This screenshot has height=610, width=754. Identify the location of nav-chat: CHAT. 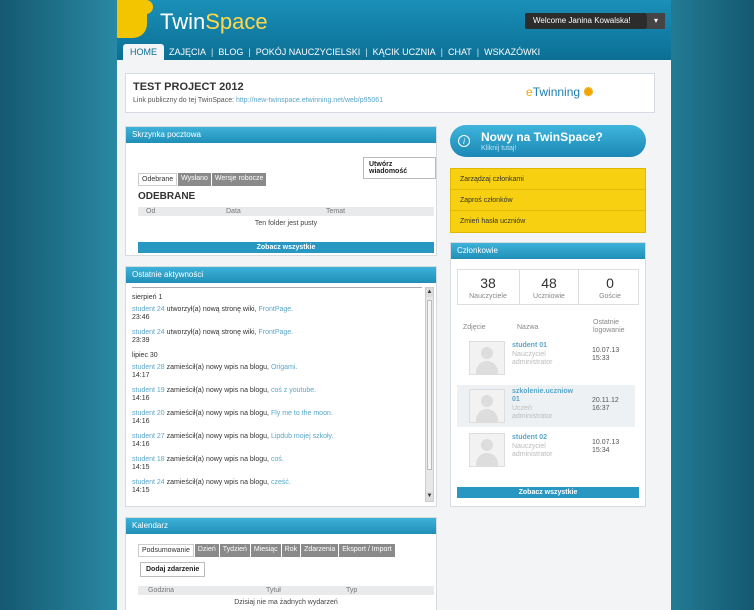
(460, 52).